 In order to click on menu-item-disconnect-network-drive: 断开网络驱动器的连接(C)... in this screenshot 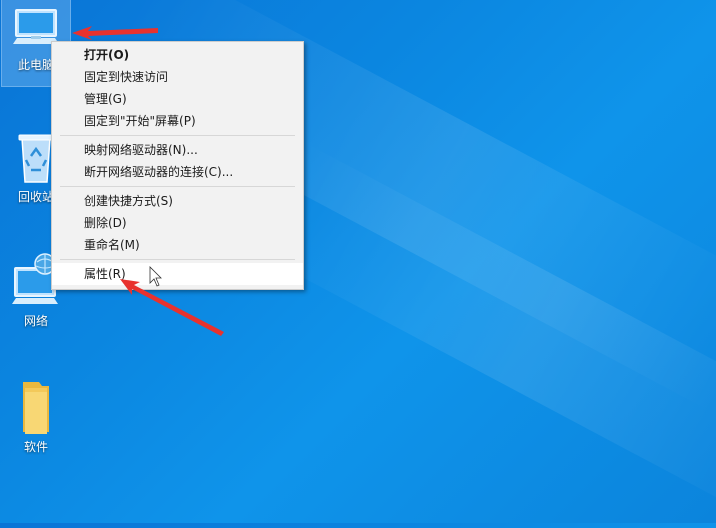, I will do `click(177, 172)`.